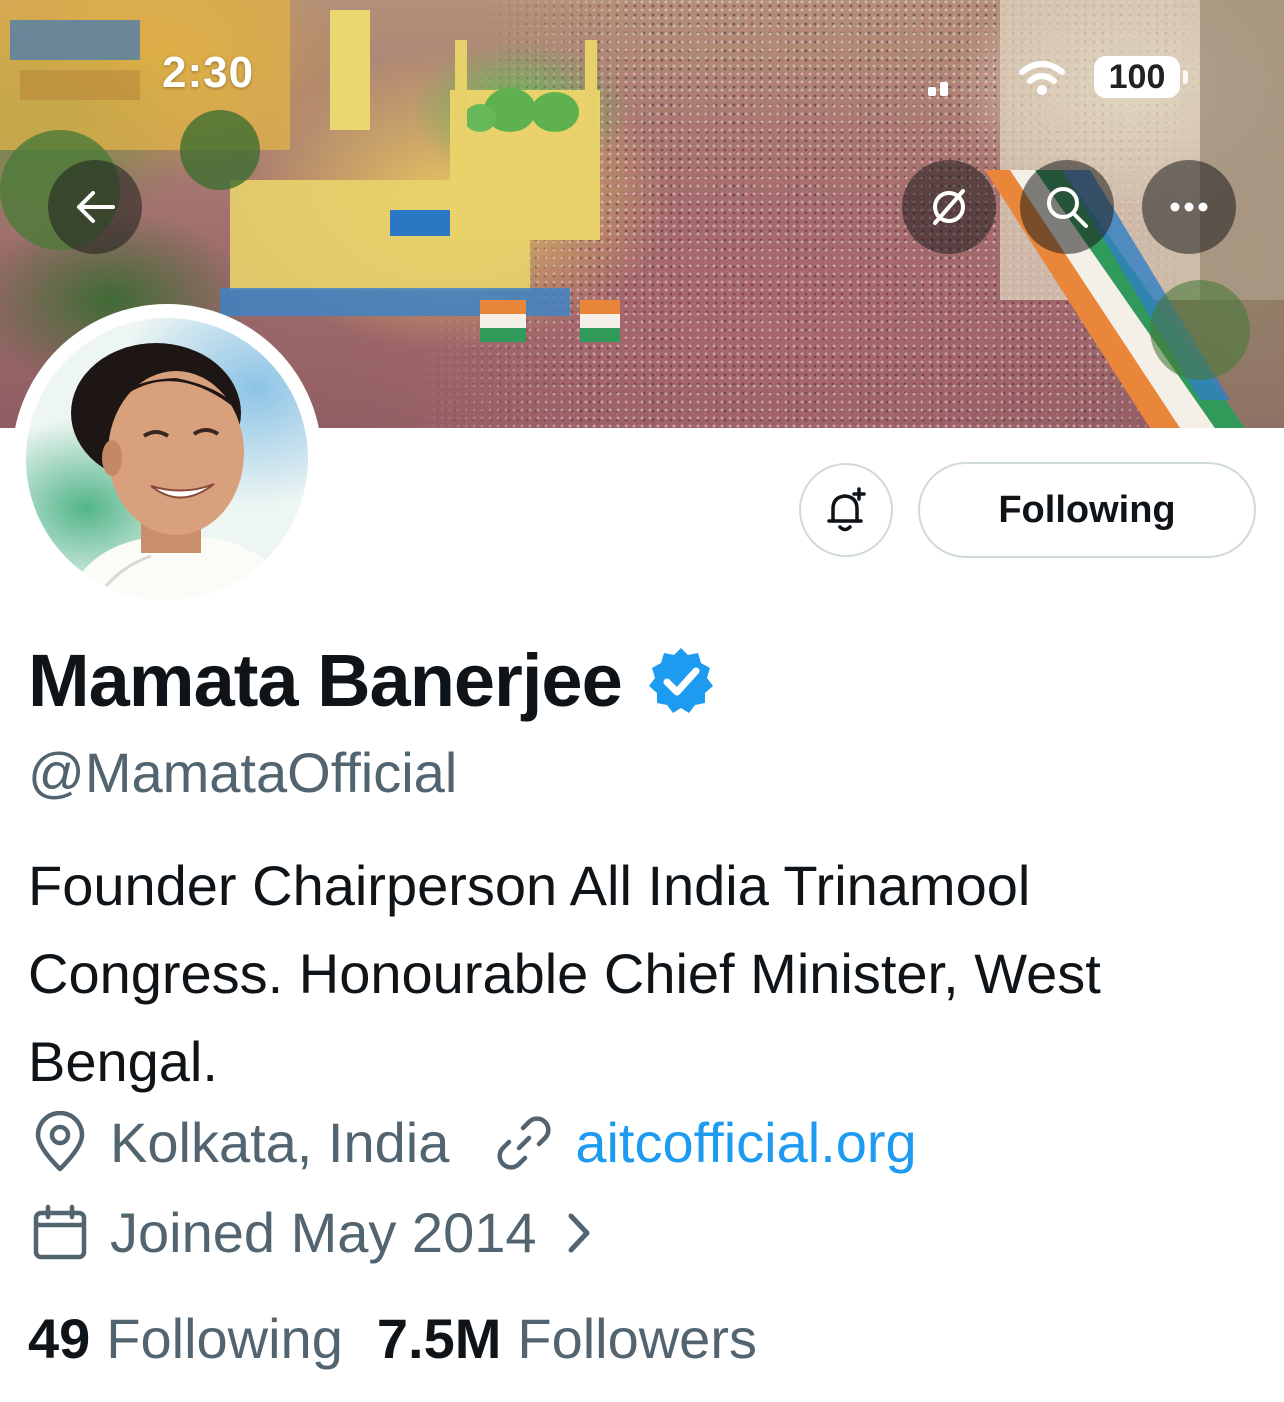  Describe the element at coordinates (59, 1338) in the screenshot. I see `following-count: 49` at that location.